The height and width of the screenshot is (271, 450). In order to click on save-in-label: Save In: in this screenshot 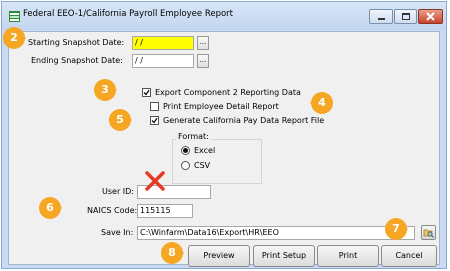, I will do `click(117, 232)`.